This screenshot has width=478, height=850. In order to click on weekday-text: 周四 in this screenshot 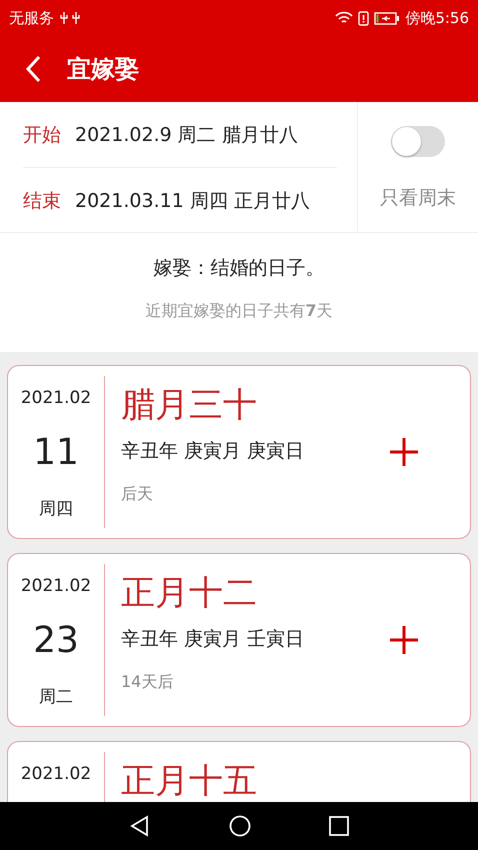, I will do `click(56, 509)`.